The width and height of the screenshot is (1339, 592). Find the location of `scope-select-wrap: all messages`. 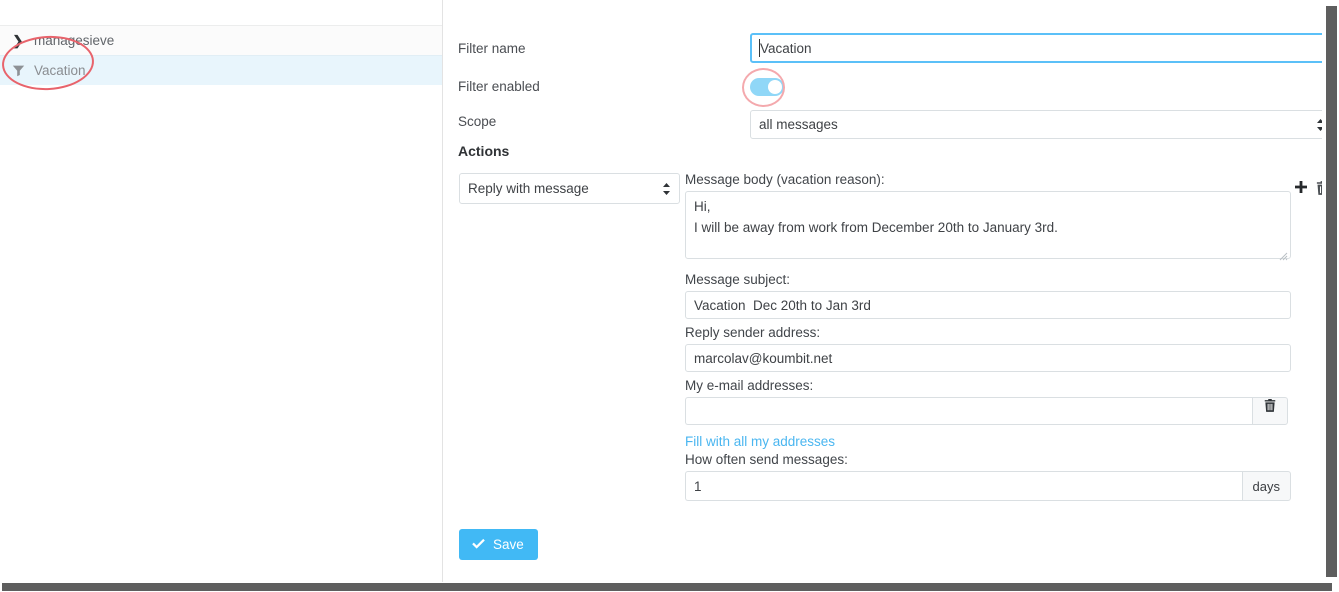

scope-select-wrap: all messages is located at coordinates (1042, 124).